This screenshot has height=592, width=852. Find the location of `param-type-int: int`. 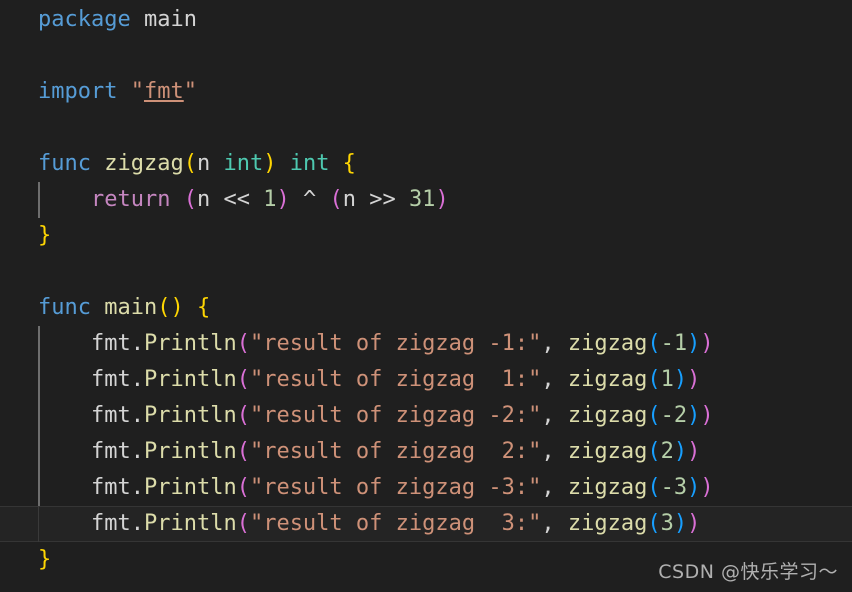

param-type-int: int is located at coordinates (243, 163).